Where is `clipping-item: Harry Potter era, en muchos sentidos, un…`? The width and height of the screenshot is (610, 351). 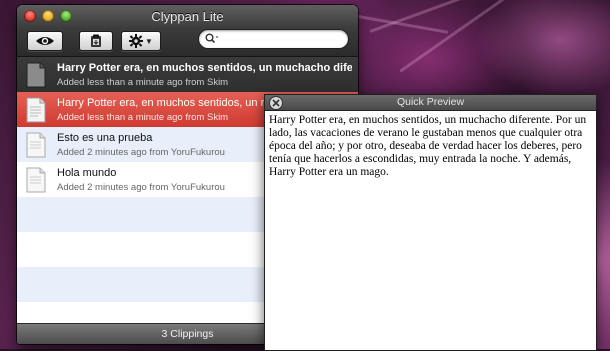 clipping-item: Harry Potter era, en muchos sentidos, un… is located at coordinates (187, 74).